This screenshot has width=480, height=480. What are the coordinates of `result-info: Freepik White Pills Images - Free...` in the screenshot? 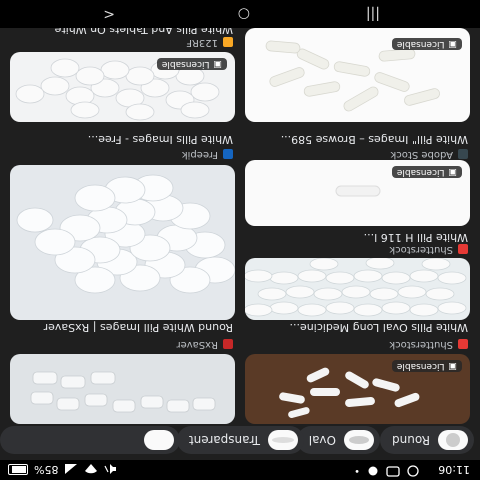 It's located at (122, 143).